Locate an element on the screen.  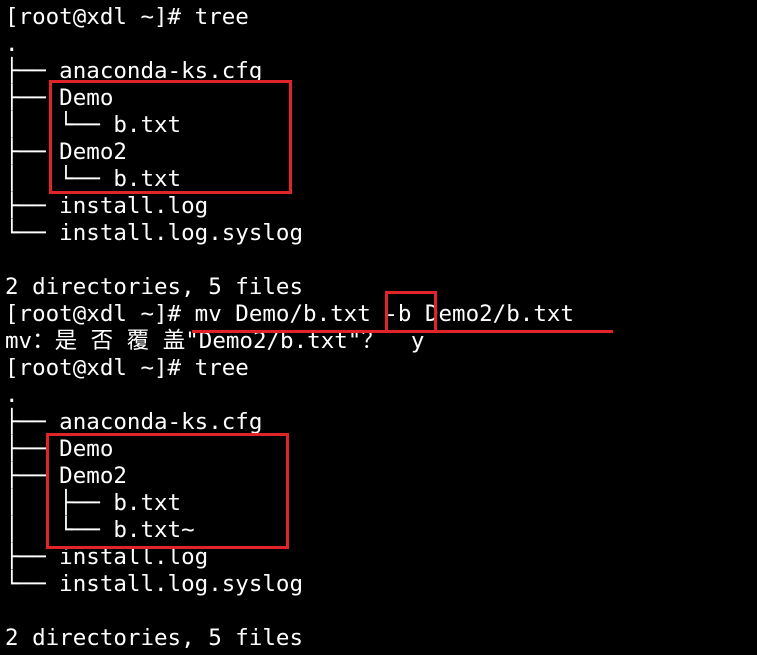
prompt: [root@xdl ~]# is located at coordinates (100, 314).